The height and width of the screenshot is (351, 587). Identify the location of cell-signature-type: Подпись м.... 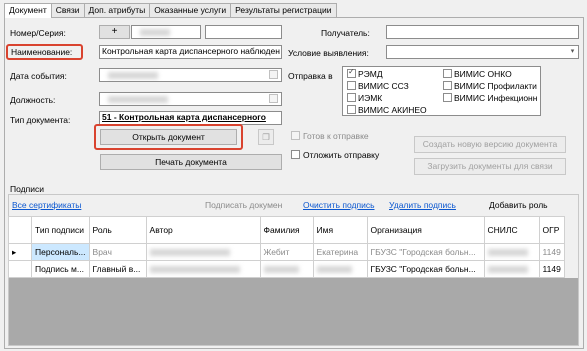
(60, 269).